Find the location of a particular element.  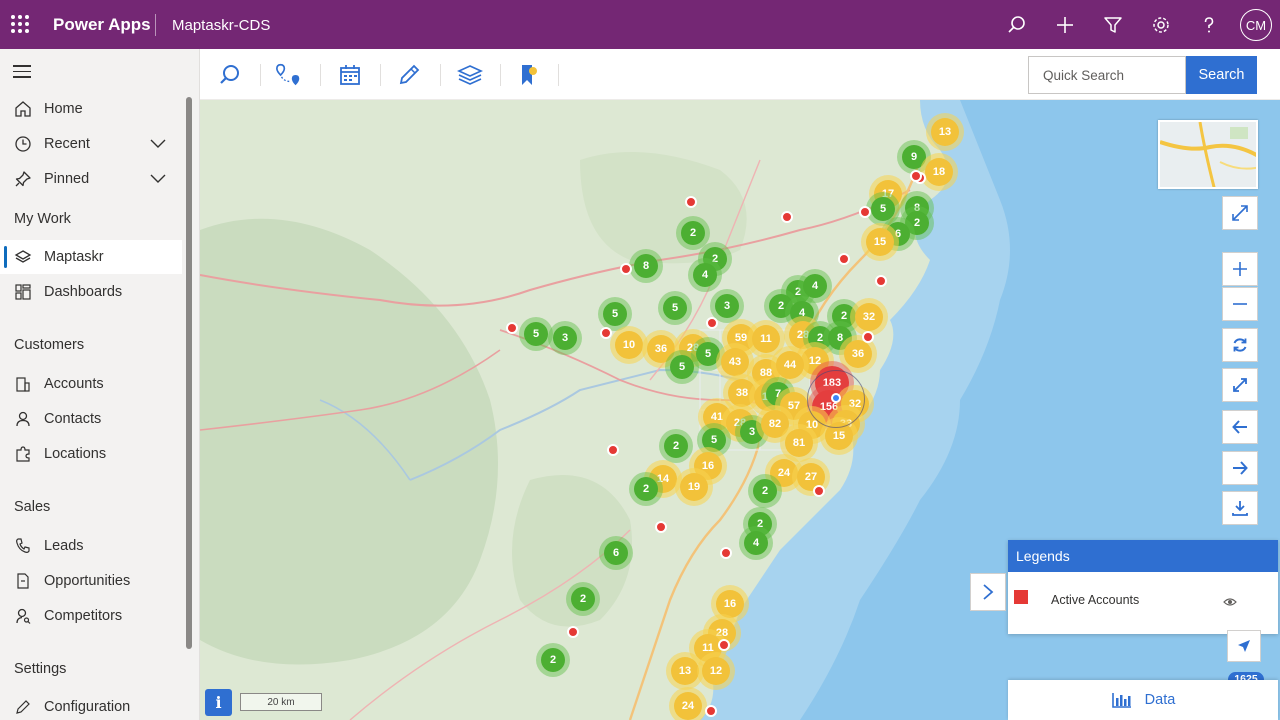

hamburger-menu-icon is located at coordinates (22, 72).